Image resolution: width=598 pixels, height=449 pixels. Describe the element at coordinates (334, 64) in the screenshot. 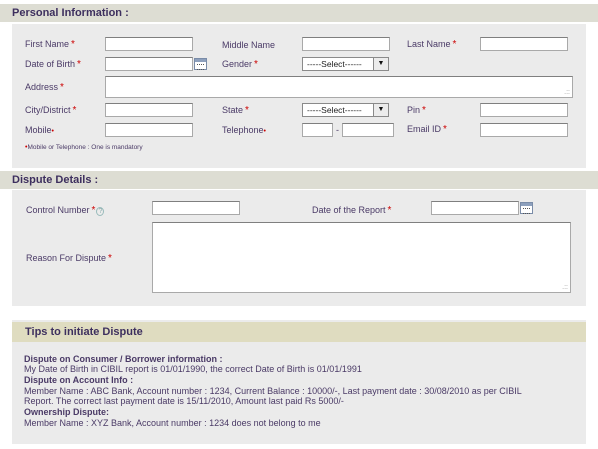

I see `gender-selected-value: -----Select------` at that location.